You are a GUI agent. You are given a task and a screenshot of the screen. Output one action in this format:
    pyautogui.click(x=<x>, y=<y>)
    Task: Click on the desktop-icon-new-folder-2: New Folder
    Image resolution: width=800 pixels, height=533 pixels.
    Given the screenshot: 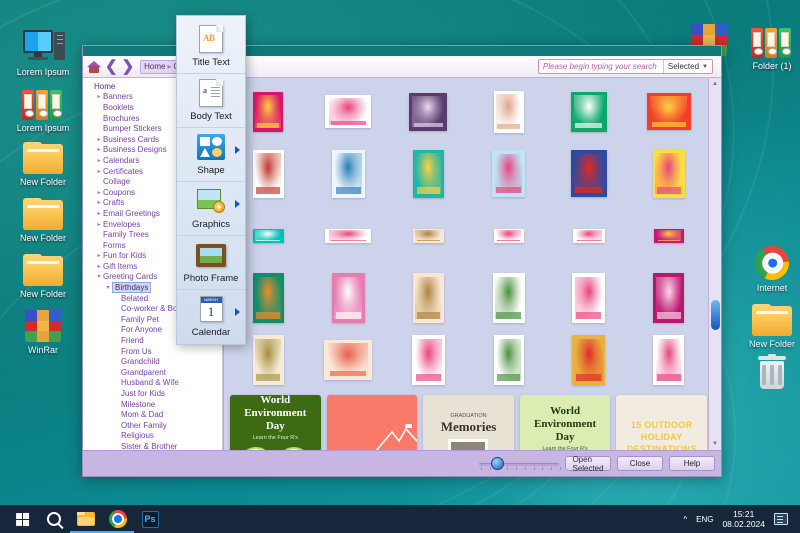 What is the action you would take?
    pyautogui.click(x=43, y=216)
    